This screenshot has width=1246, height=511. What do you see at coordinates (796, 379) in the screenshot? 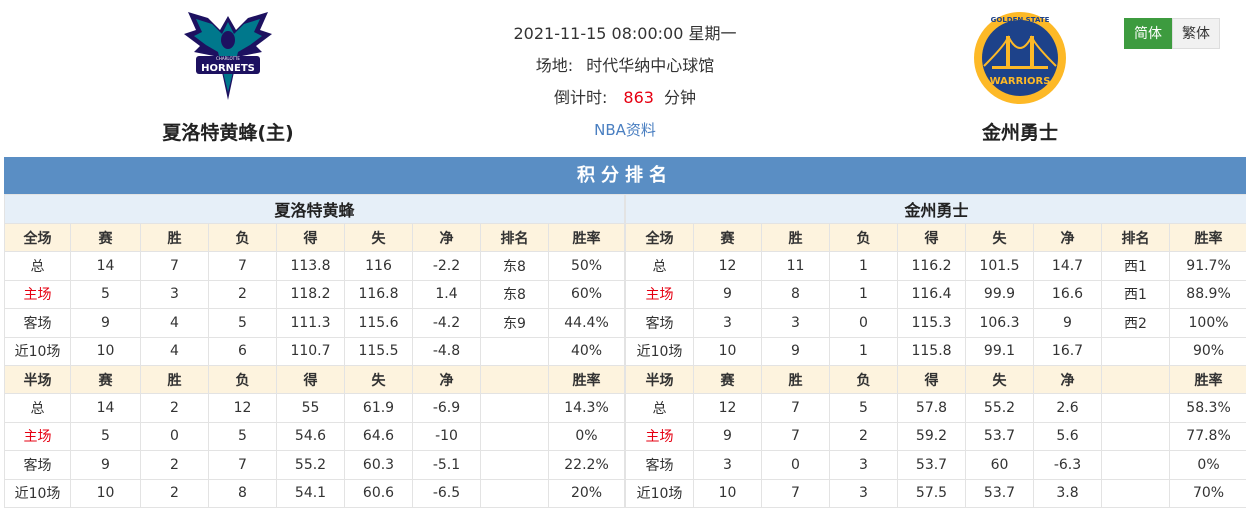
I see `column-header: 胜` at bounding box center [796, 379].